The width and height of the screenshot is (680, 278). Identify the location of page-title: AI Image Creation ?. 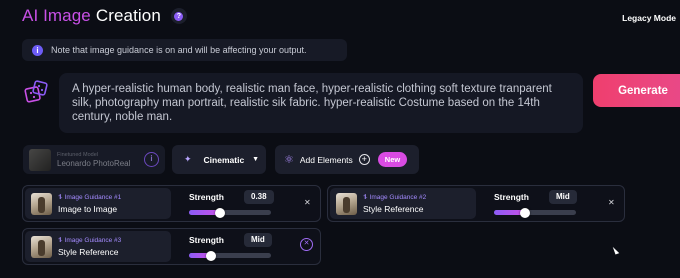
(104, 16).